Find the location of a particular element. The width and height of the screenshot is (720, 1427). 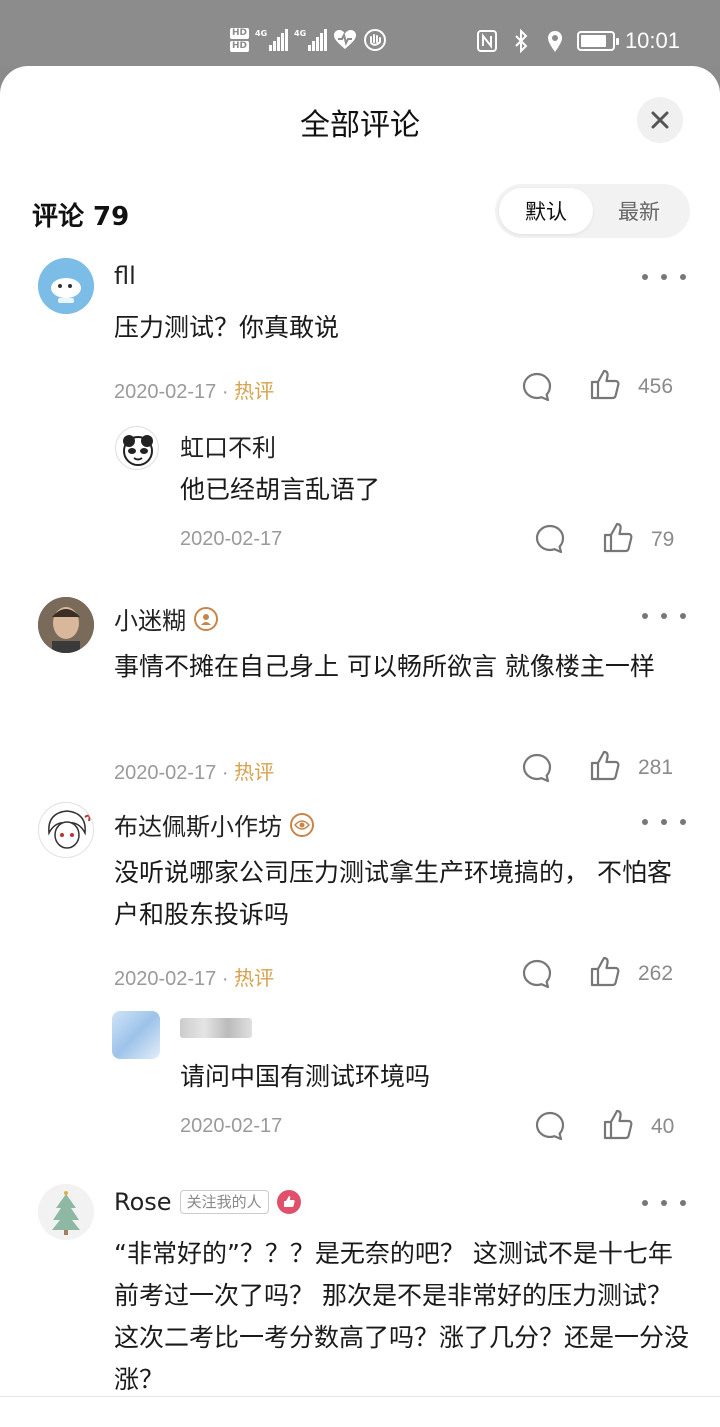

like-count: 262 is located at coordinates (656, 973).